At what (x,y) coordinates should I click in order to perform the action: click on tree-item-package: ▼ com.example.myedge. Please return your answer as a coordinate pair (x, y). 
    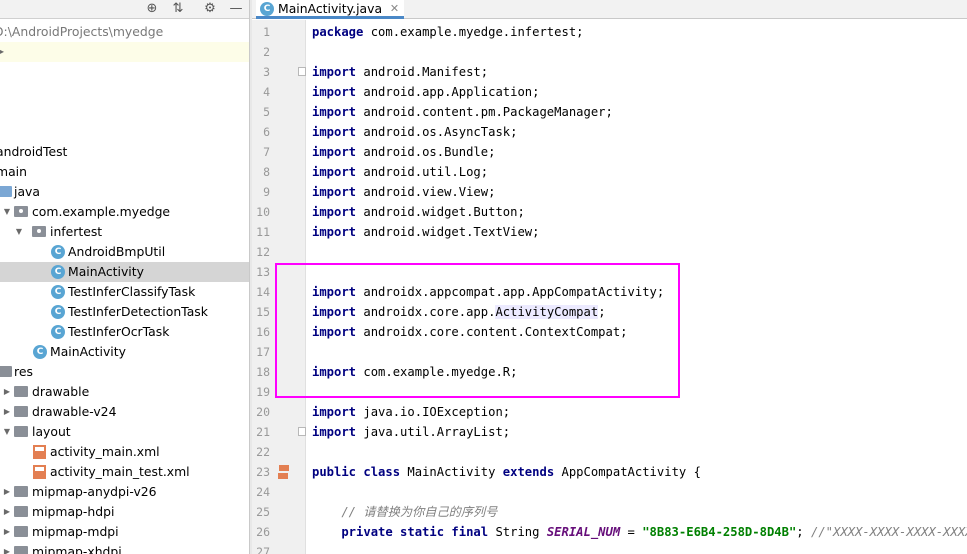
    Looking at the image, I should click on (124, 212).